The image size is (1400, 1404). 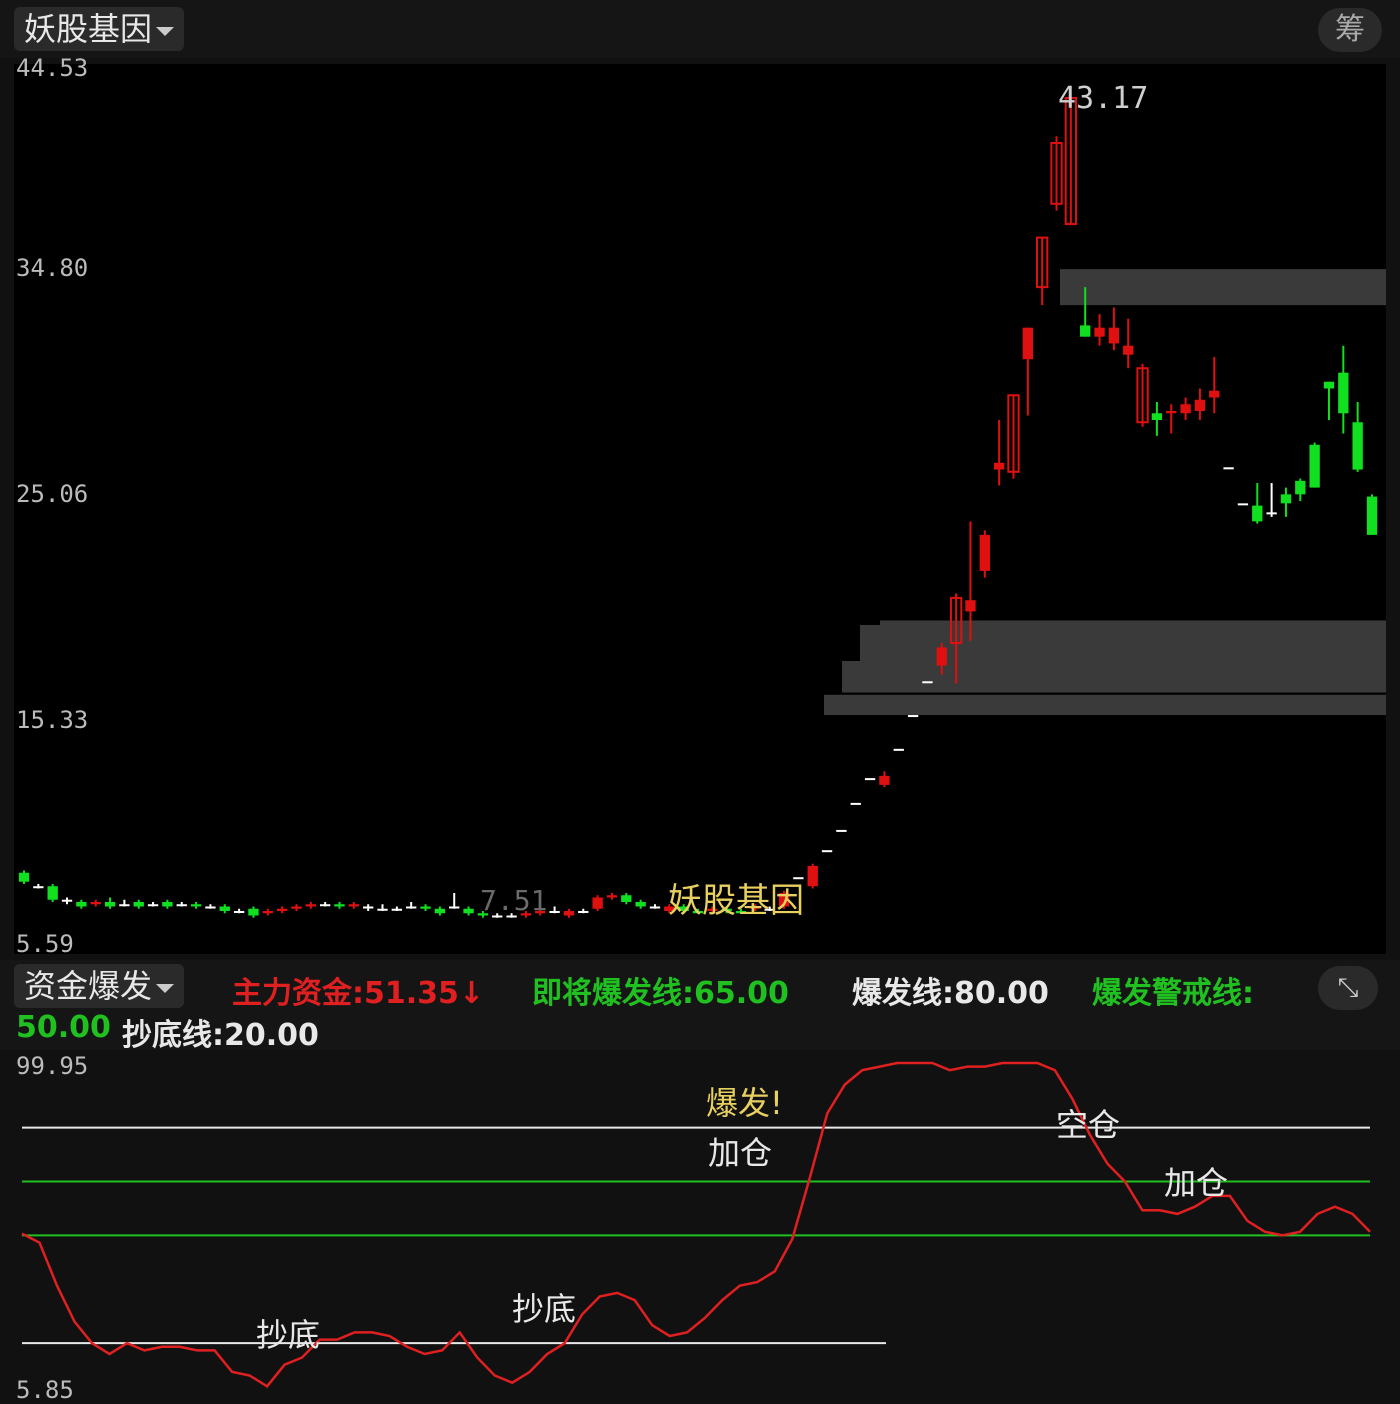 What do you see at coordinates (52, 68) in the screenshot?
I see `y-tick-label: 44.53` at bounding box center [52, 68].